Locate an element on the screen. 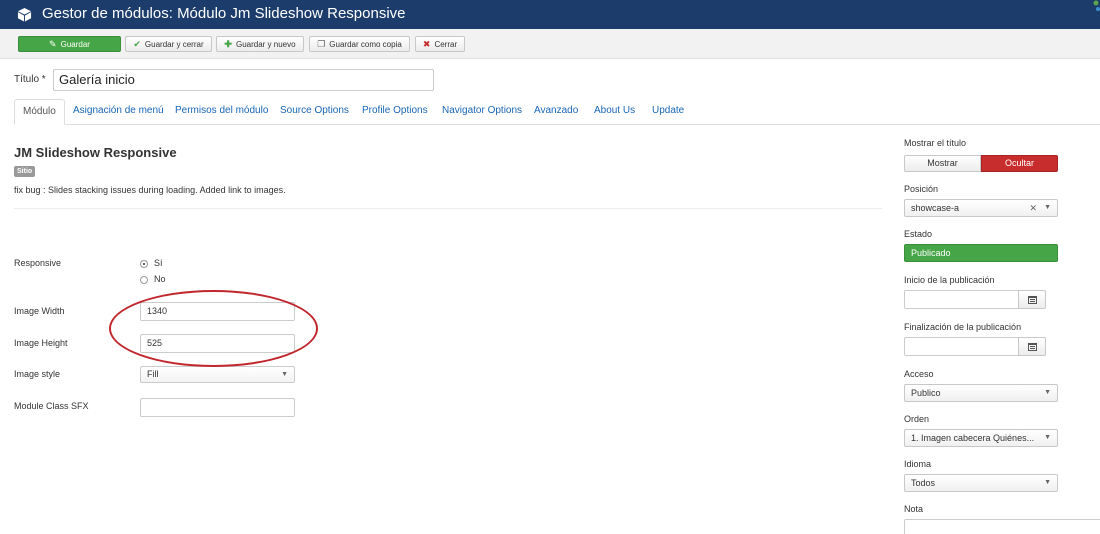 The width and height of the screenshot is (1100, 534). module-name: JM Slideshow Responsive is located at coordinates (95, 152).